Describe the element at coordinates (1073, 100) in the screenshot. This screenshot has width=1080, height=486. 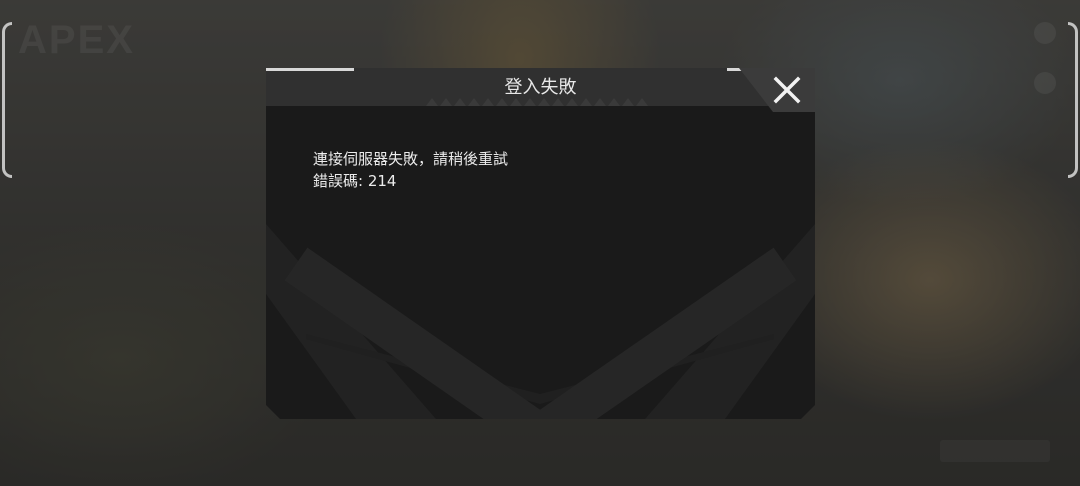
I see `right-edge-bracket` at that location.